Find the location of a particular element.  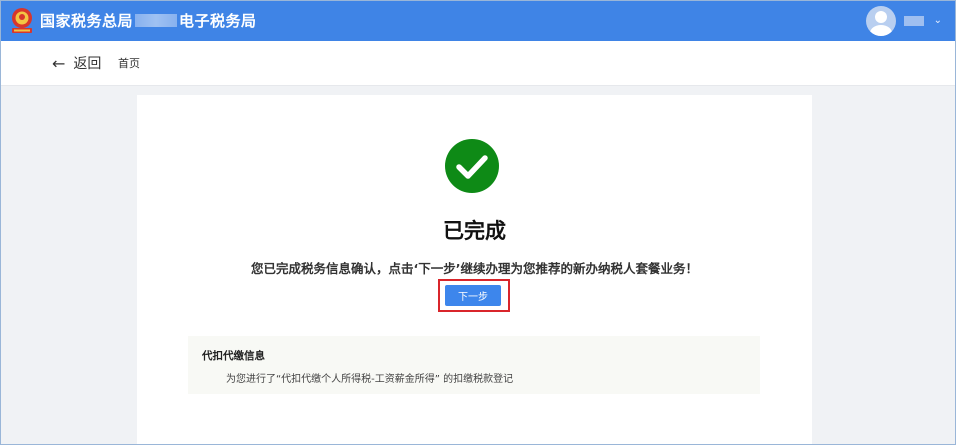

withholding-info-panel: 代扣代缴信息 为您进行了“代扣代缴个人所得税-工资薪金所得” 的扣缴税款登记 is located at coordinates (474, 365).